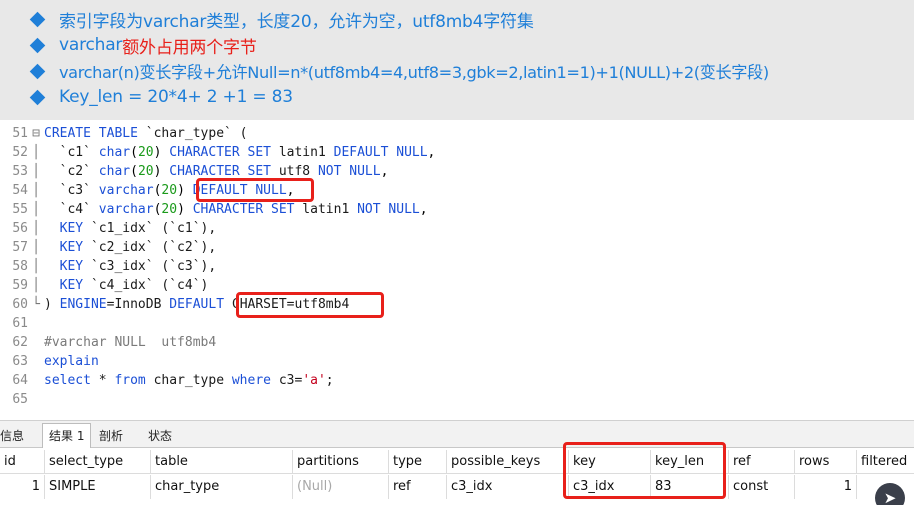 This screenshot has height=505, width=914. What do you see at coordinates (108, 342) in the screenshot?
I see `code-line-62: 62 #varchar NULL utf8mb4` at bounding box center [108, 342].